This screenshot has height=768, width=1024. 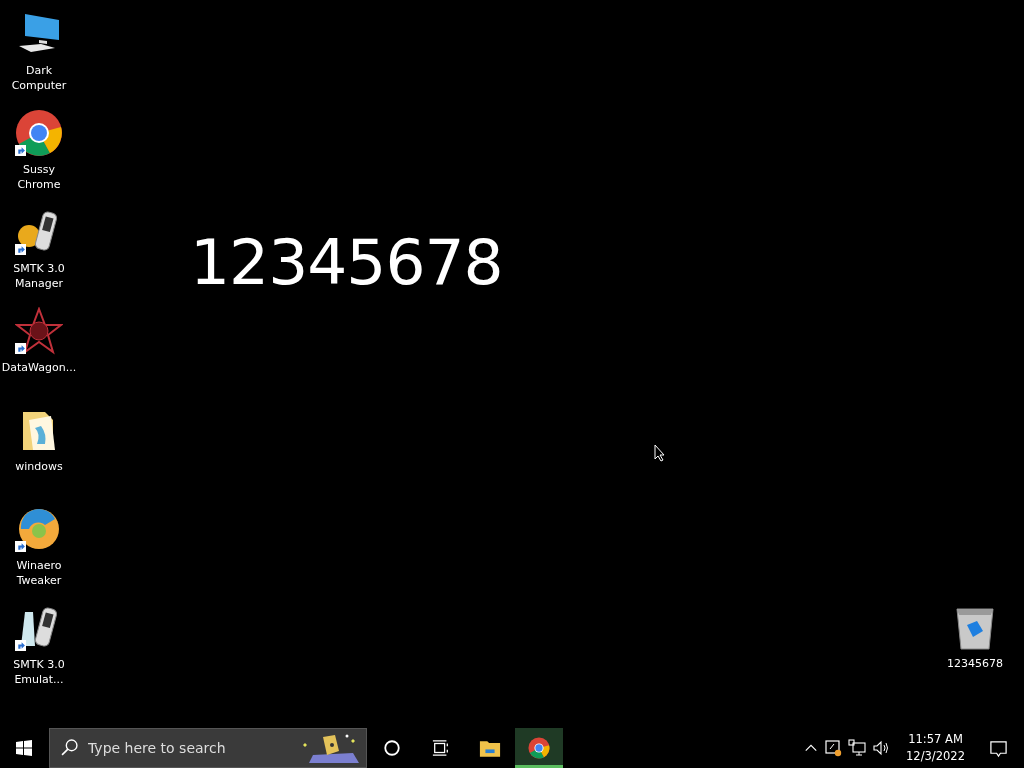 What do you see at coordinates (39, 78) in the screenshot?
I see `icon-label: Dark Computer` at bounding box center [39, 78].